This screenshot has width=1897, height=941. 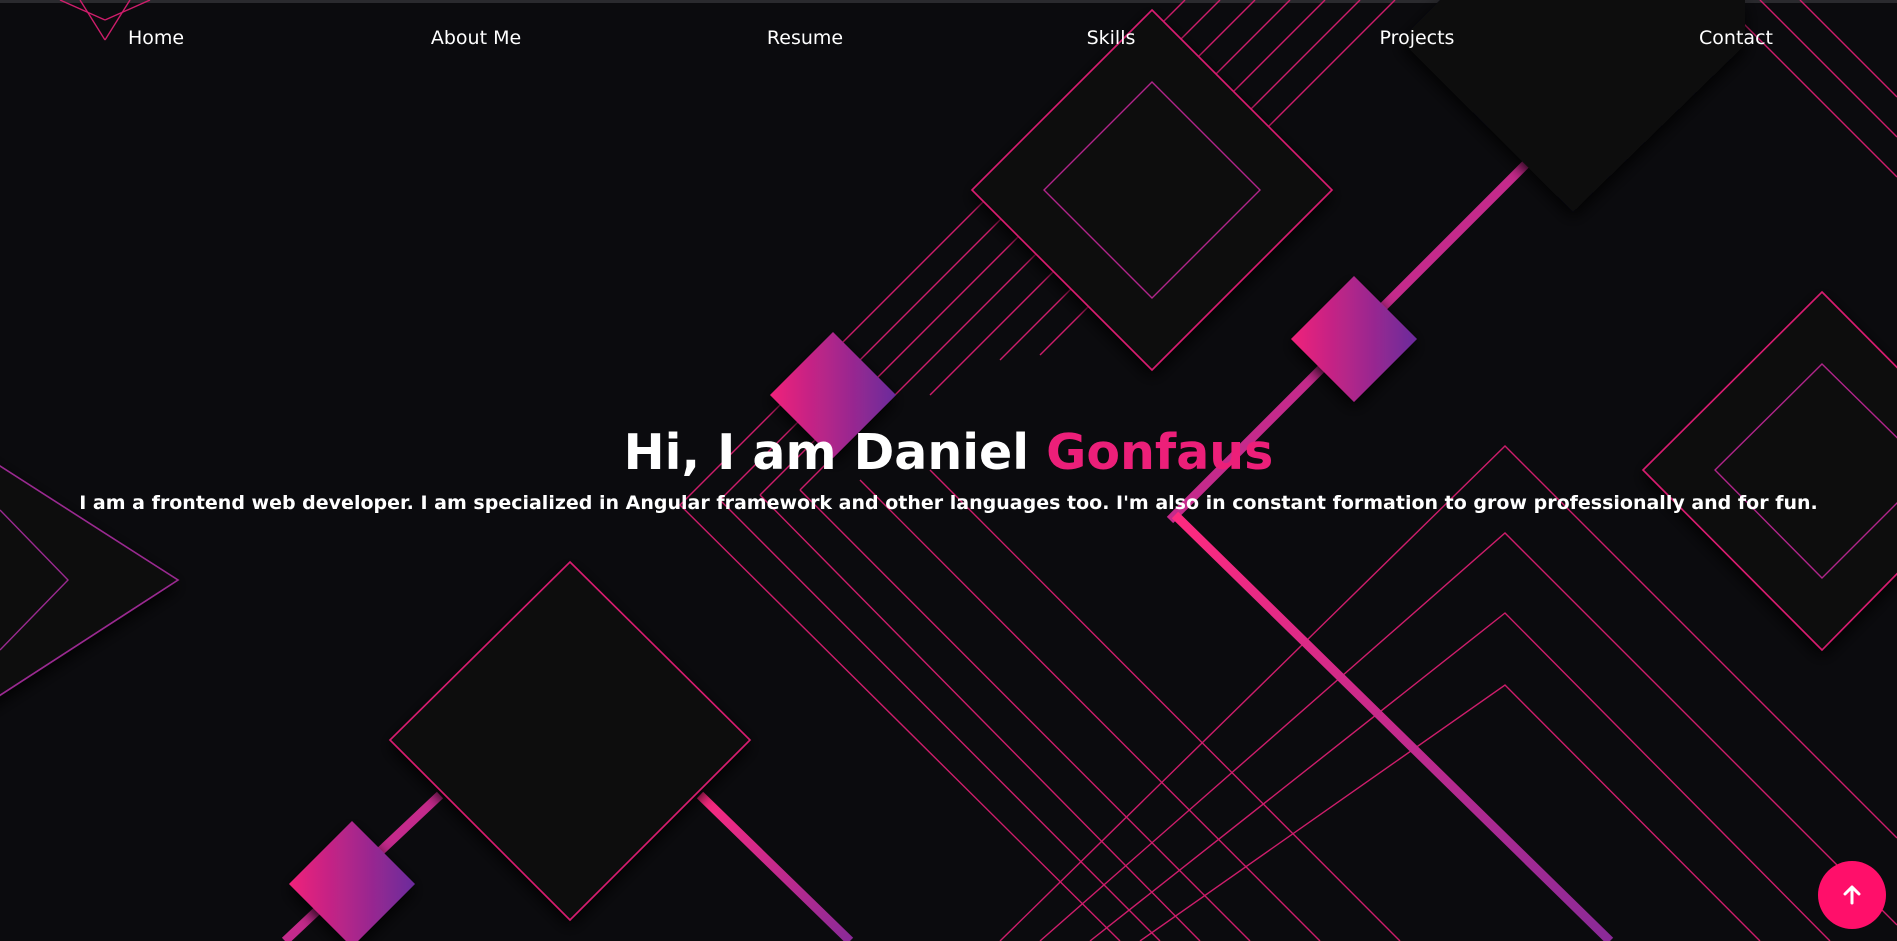 What do you see at coordinates (476, 38) in the screenshot?
I see `nav-about-me-link: About Me` at bounding box center [476, 38].